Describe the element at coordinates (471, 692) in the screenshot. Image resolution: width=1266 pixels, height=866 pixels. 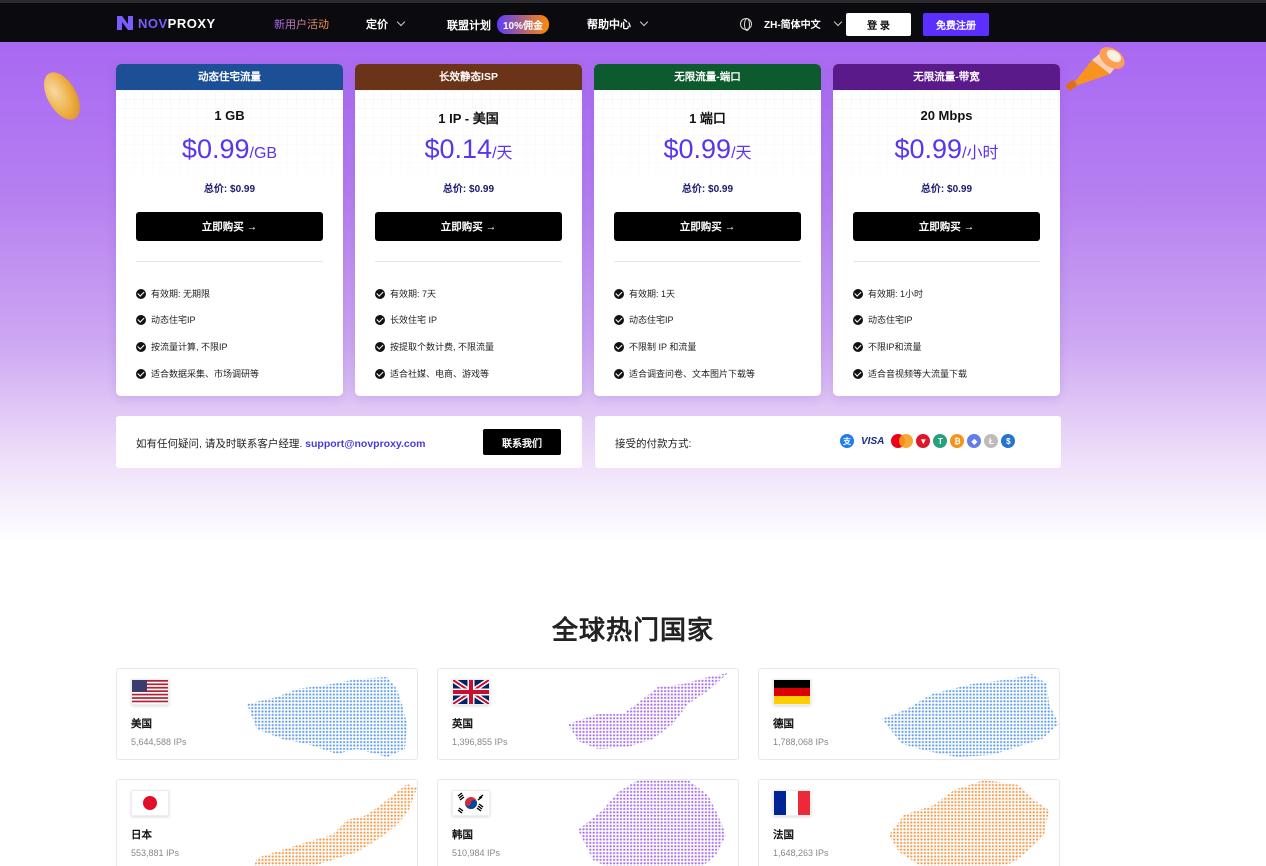
I see `uk-flag-icon` at that location.